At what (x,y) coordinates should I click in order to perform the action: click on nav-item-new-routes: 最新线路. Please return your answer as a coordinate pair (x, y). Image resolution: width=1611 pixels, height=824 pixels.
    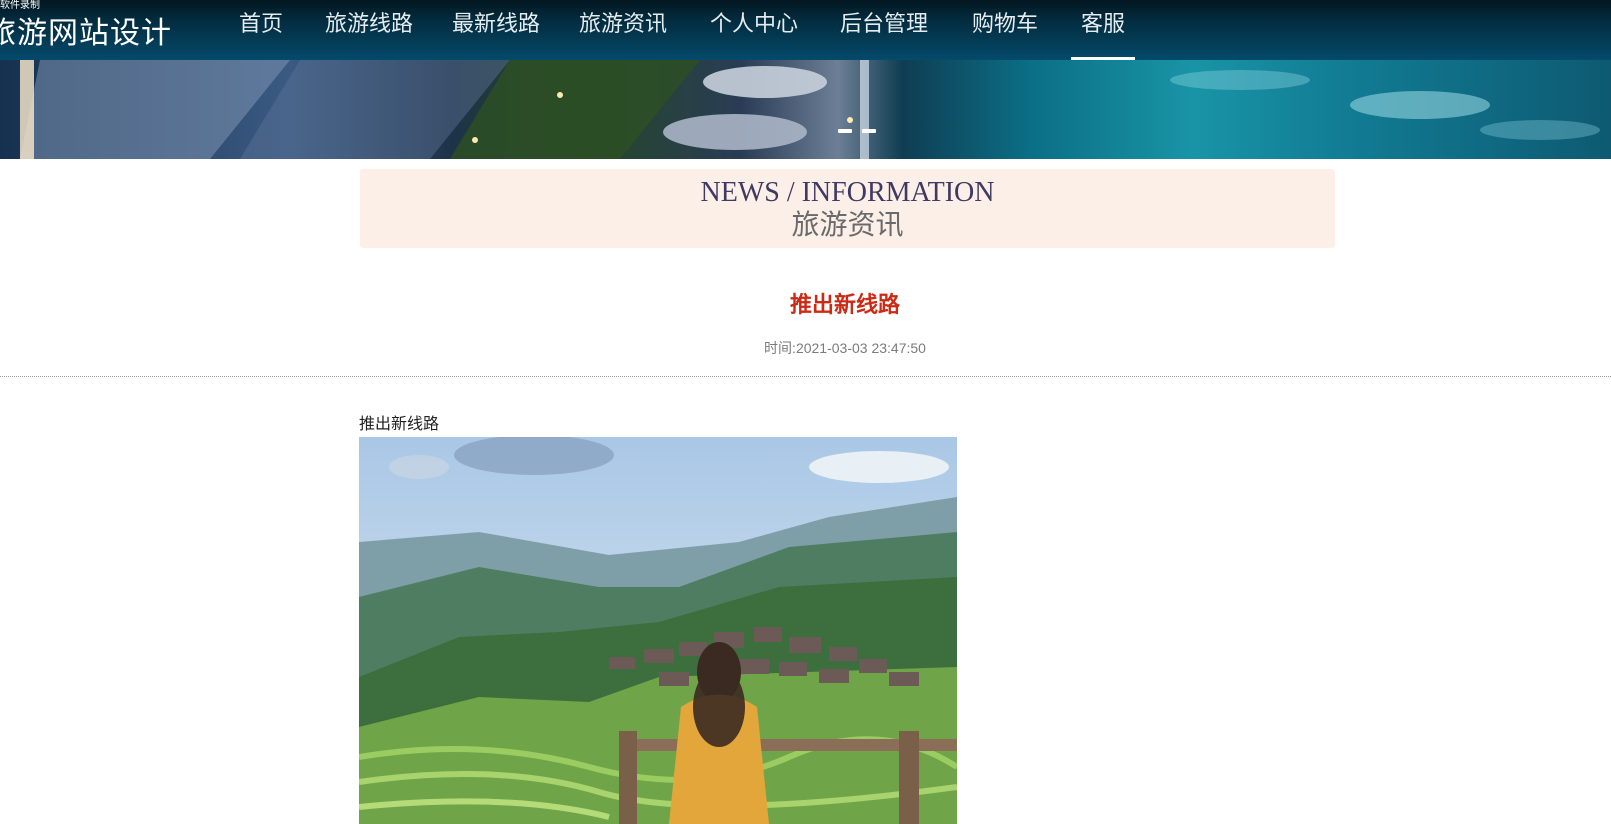
    Looking at the image, I should click on (496, 35).